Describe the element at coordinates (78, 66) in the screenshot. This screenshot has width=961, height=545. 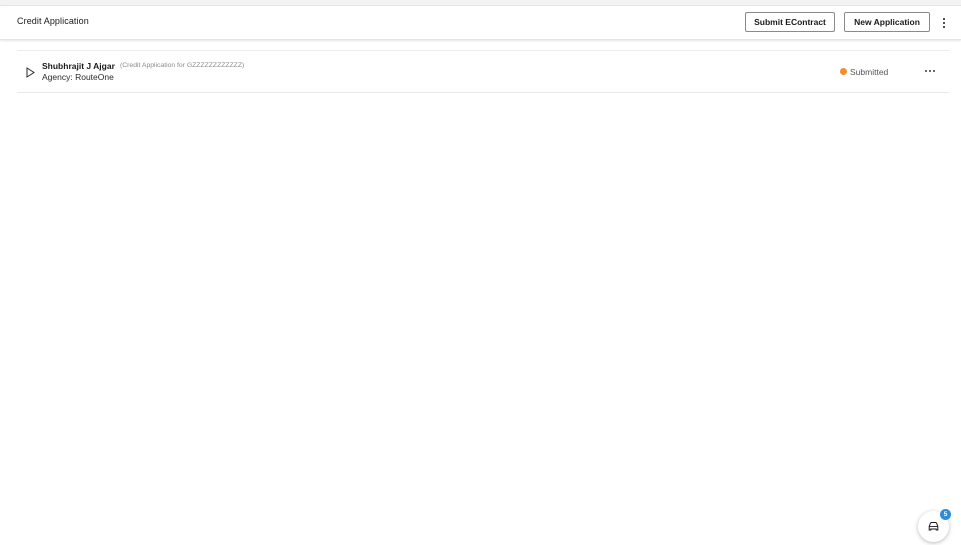
I see `applicant-name: Shubhrajit J Ajgar` at that location.